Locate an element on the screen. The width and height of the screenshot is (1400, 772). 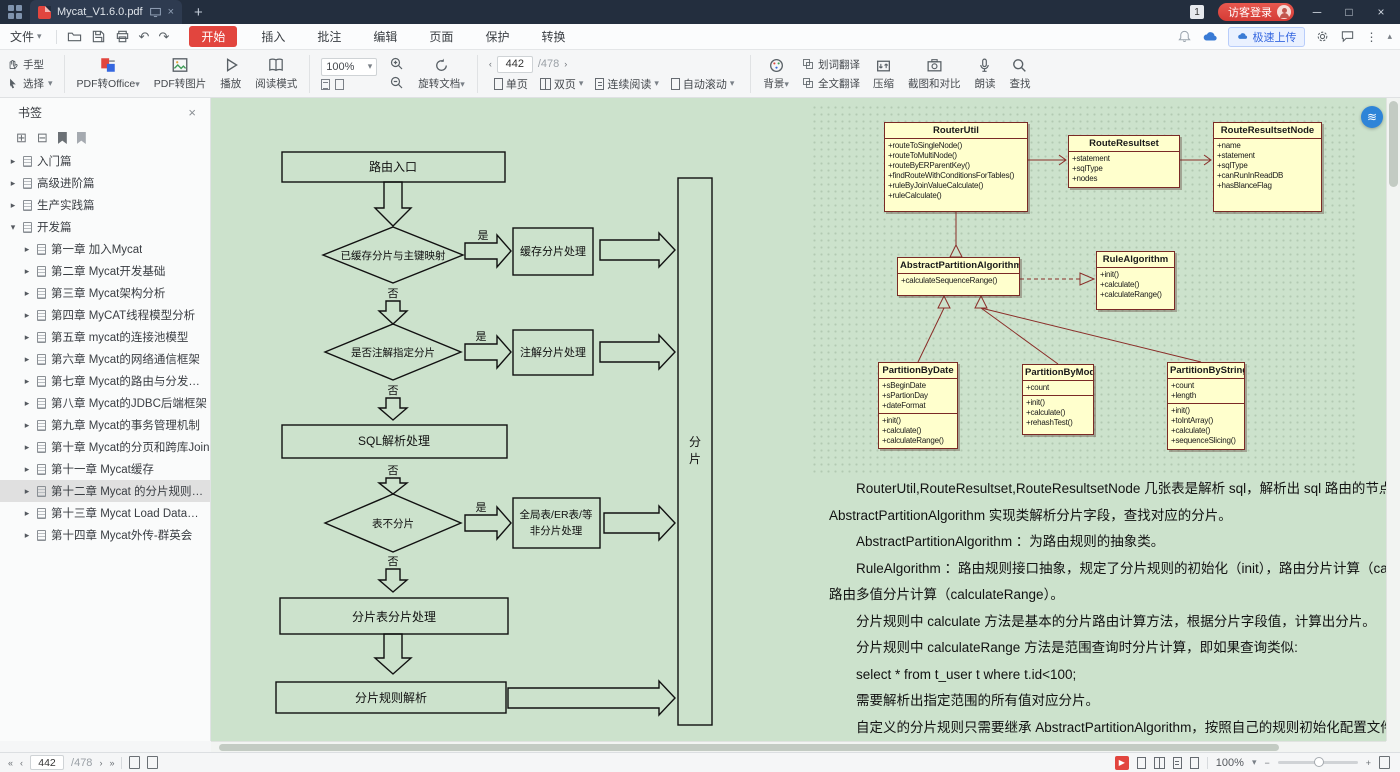
bookmark-item: ▸ 第十一章 Mycat缓存 is located at coordinates (105, 469).